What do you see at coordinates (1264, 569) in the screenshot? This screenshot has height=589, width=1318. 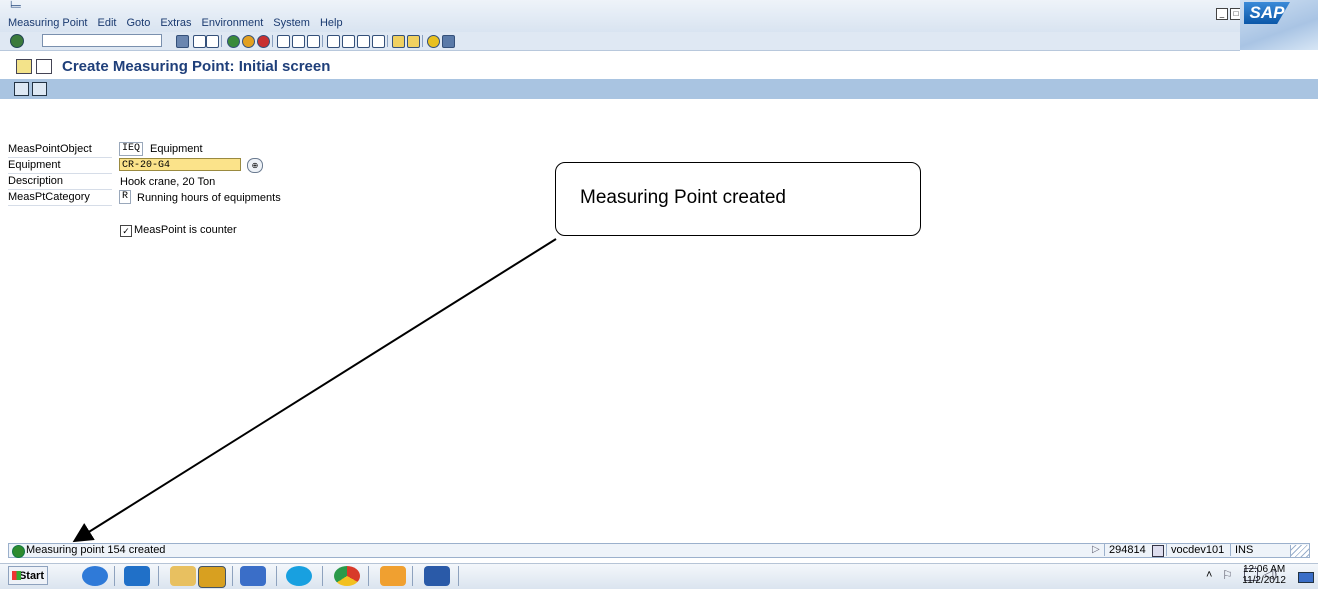 I see `clock-time: 12:06 AM` at bounding box center [1264, 569].